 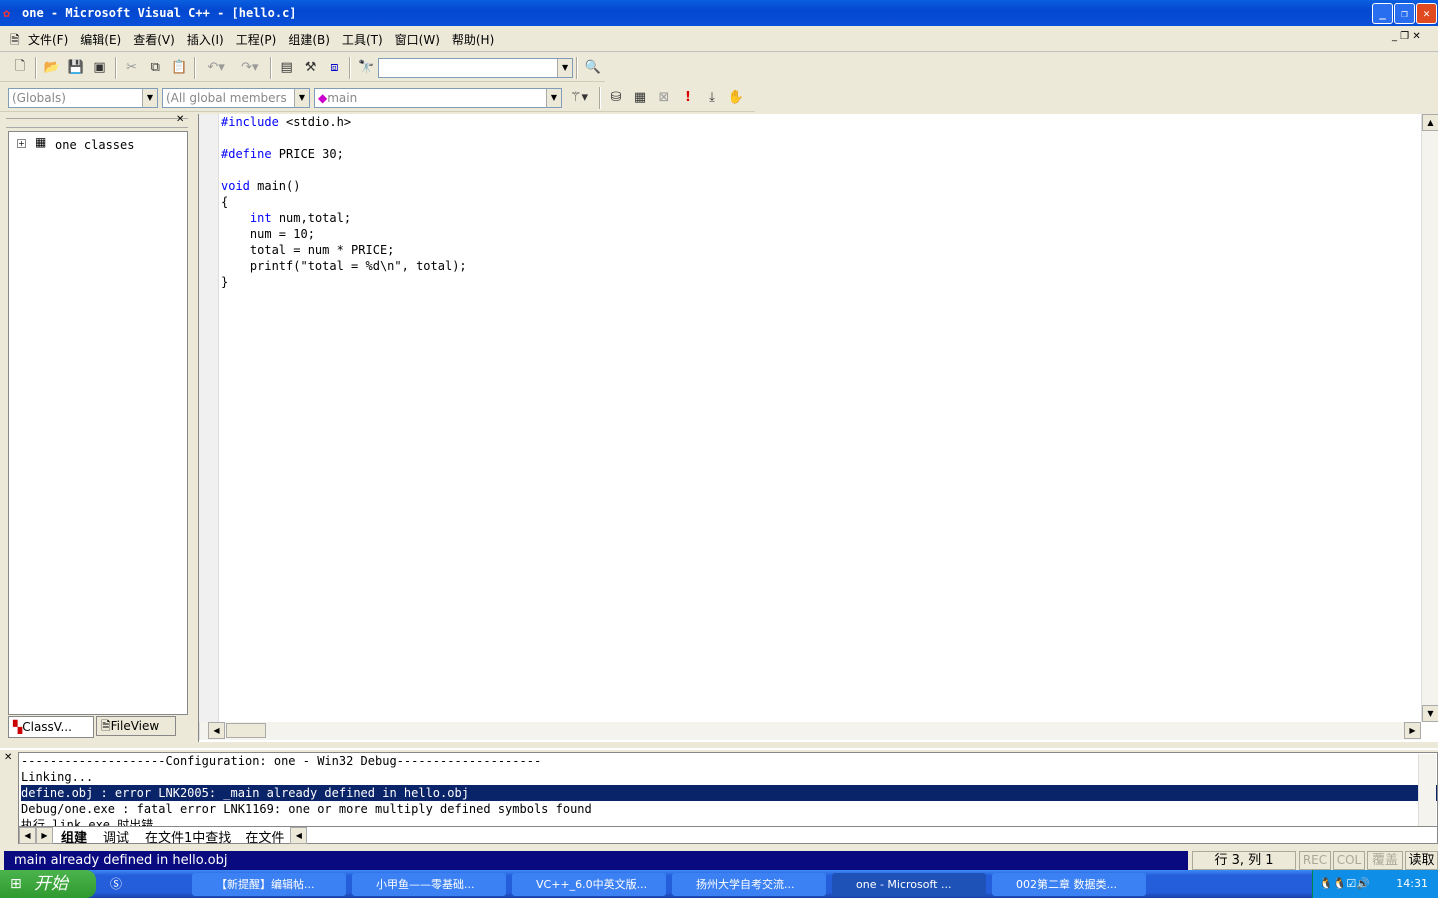 I want to click on document-icon: 🗎, so click(x=15, y=40).